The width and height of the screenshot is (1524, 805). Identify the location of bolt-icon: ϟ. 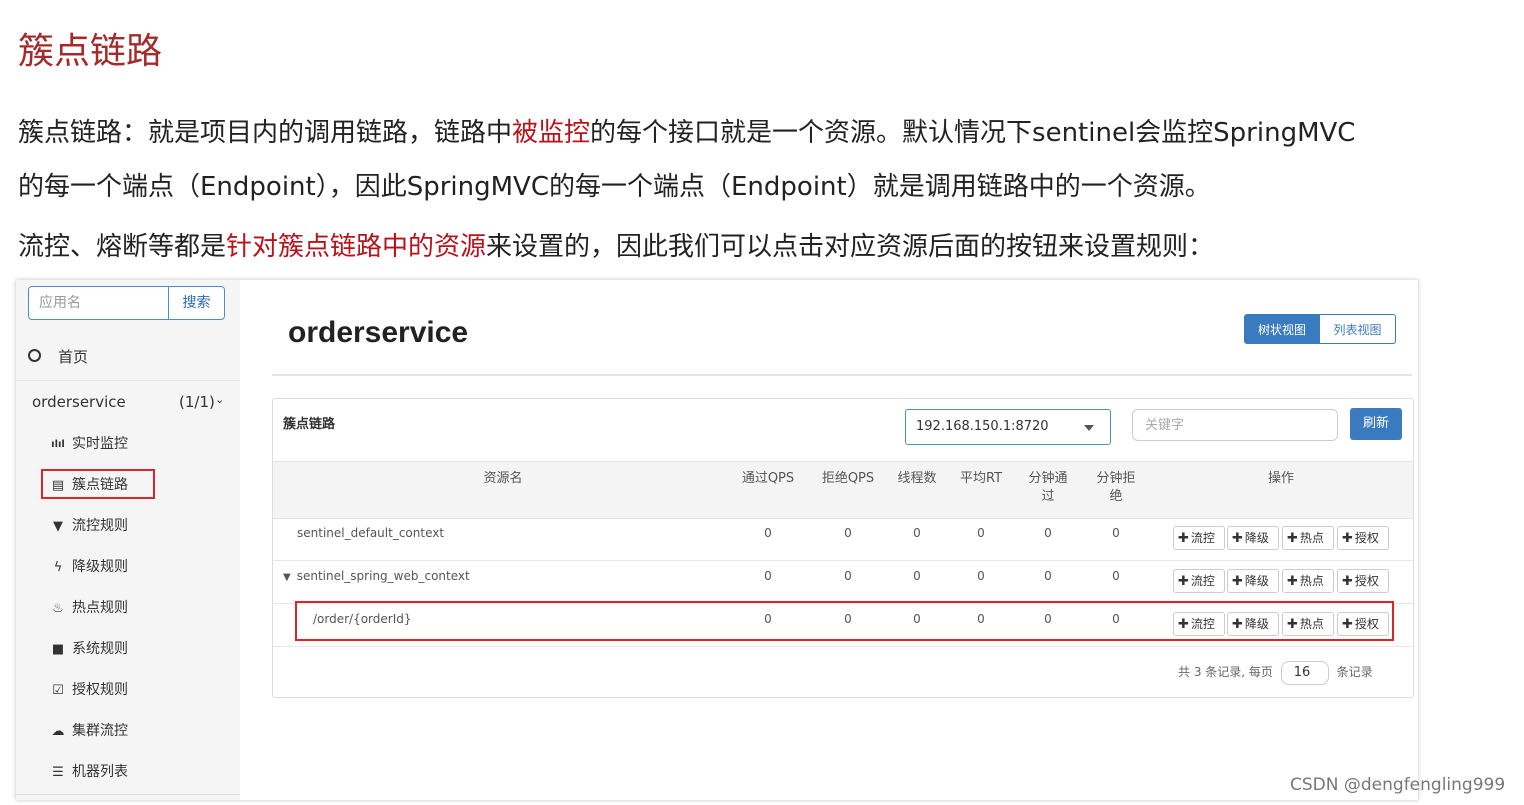
(58, 567).